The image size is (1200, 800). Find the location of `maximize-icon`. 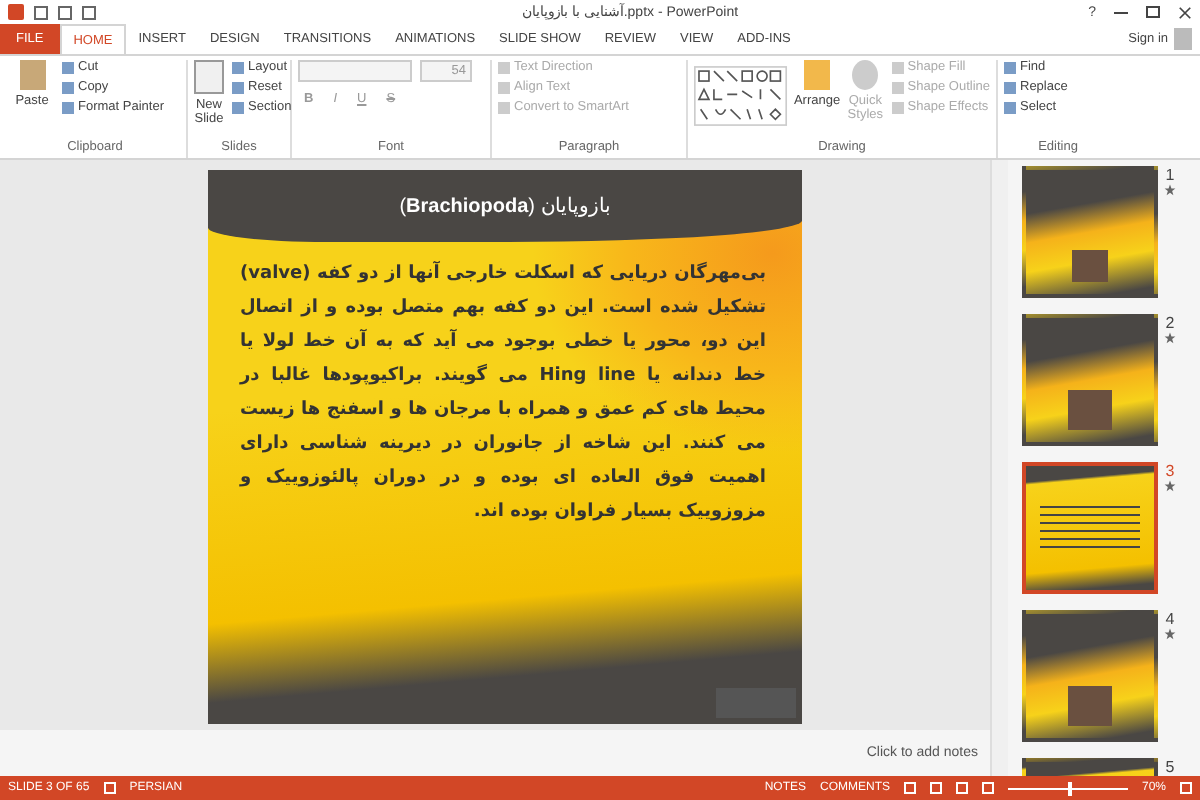

maximize-icon is located at coordinates (1153, 12).